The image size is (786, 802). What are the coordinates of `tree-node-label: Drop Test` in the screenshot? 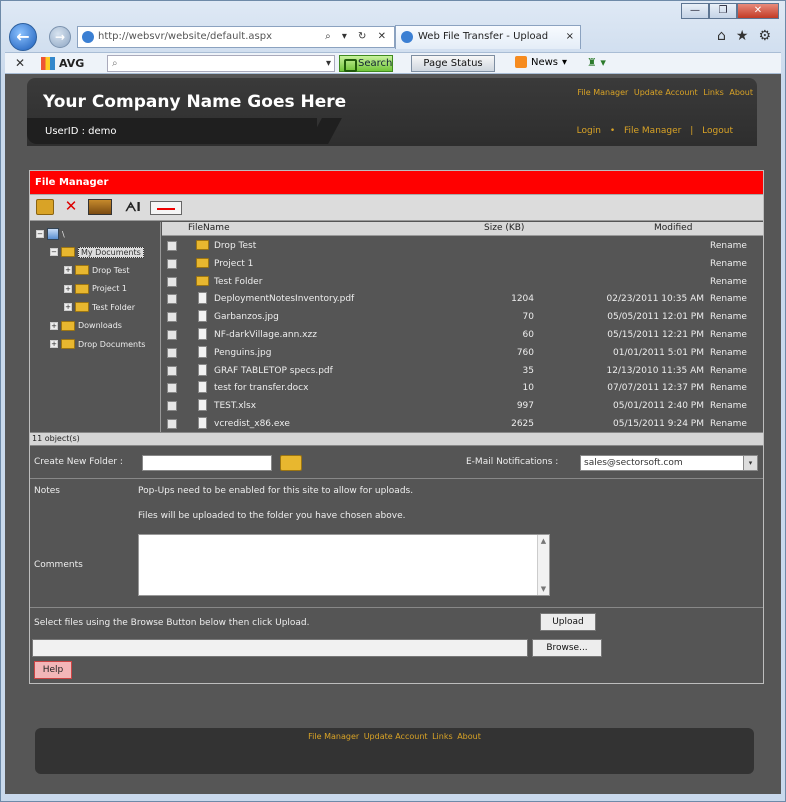 It's located at (111, 270).